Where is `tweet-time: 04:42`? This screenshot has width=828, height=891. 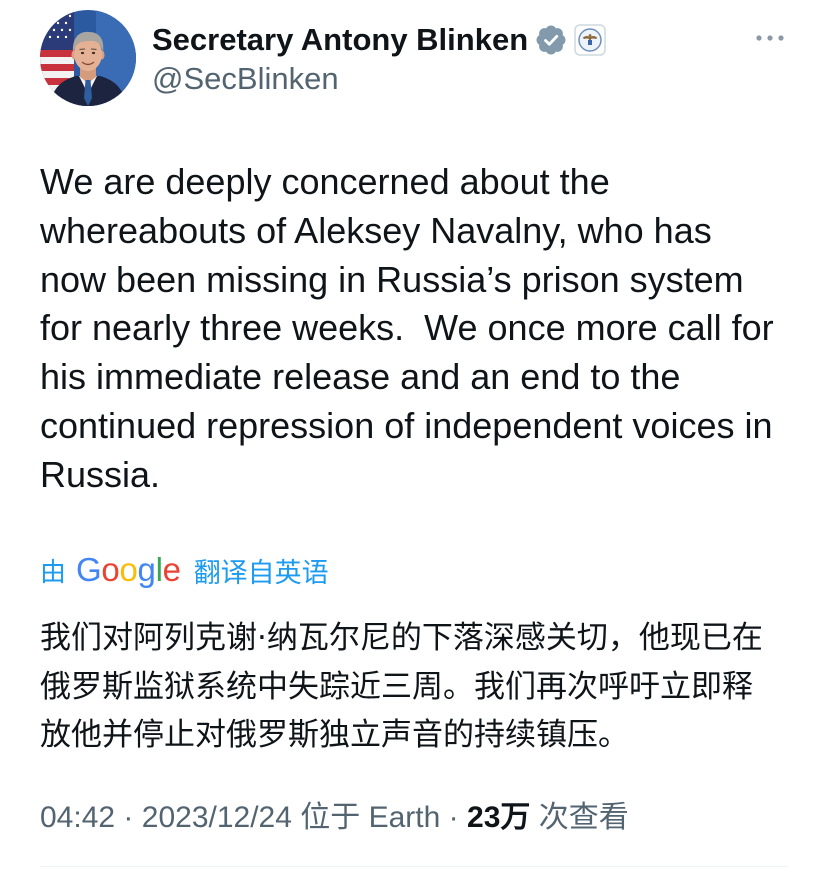 tweet-time: 04:42 is located at coordinates (77, 817).